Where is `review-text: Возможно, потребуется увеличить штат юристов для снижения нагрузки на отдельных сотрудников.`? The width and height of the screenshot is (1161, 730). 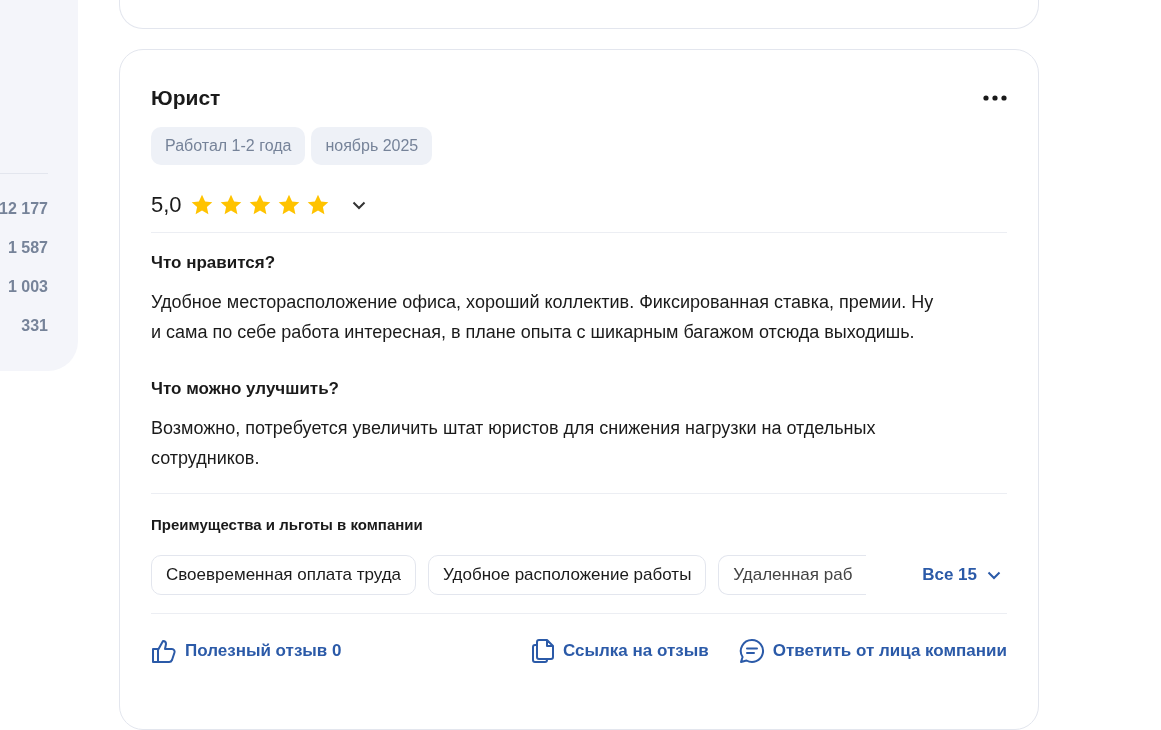
review-text: Возможно, потребуется увеличить штат юристов для снижения нагрузки на отдельных сотрудников. is located at coordinates (514, 444).